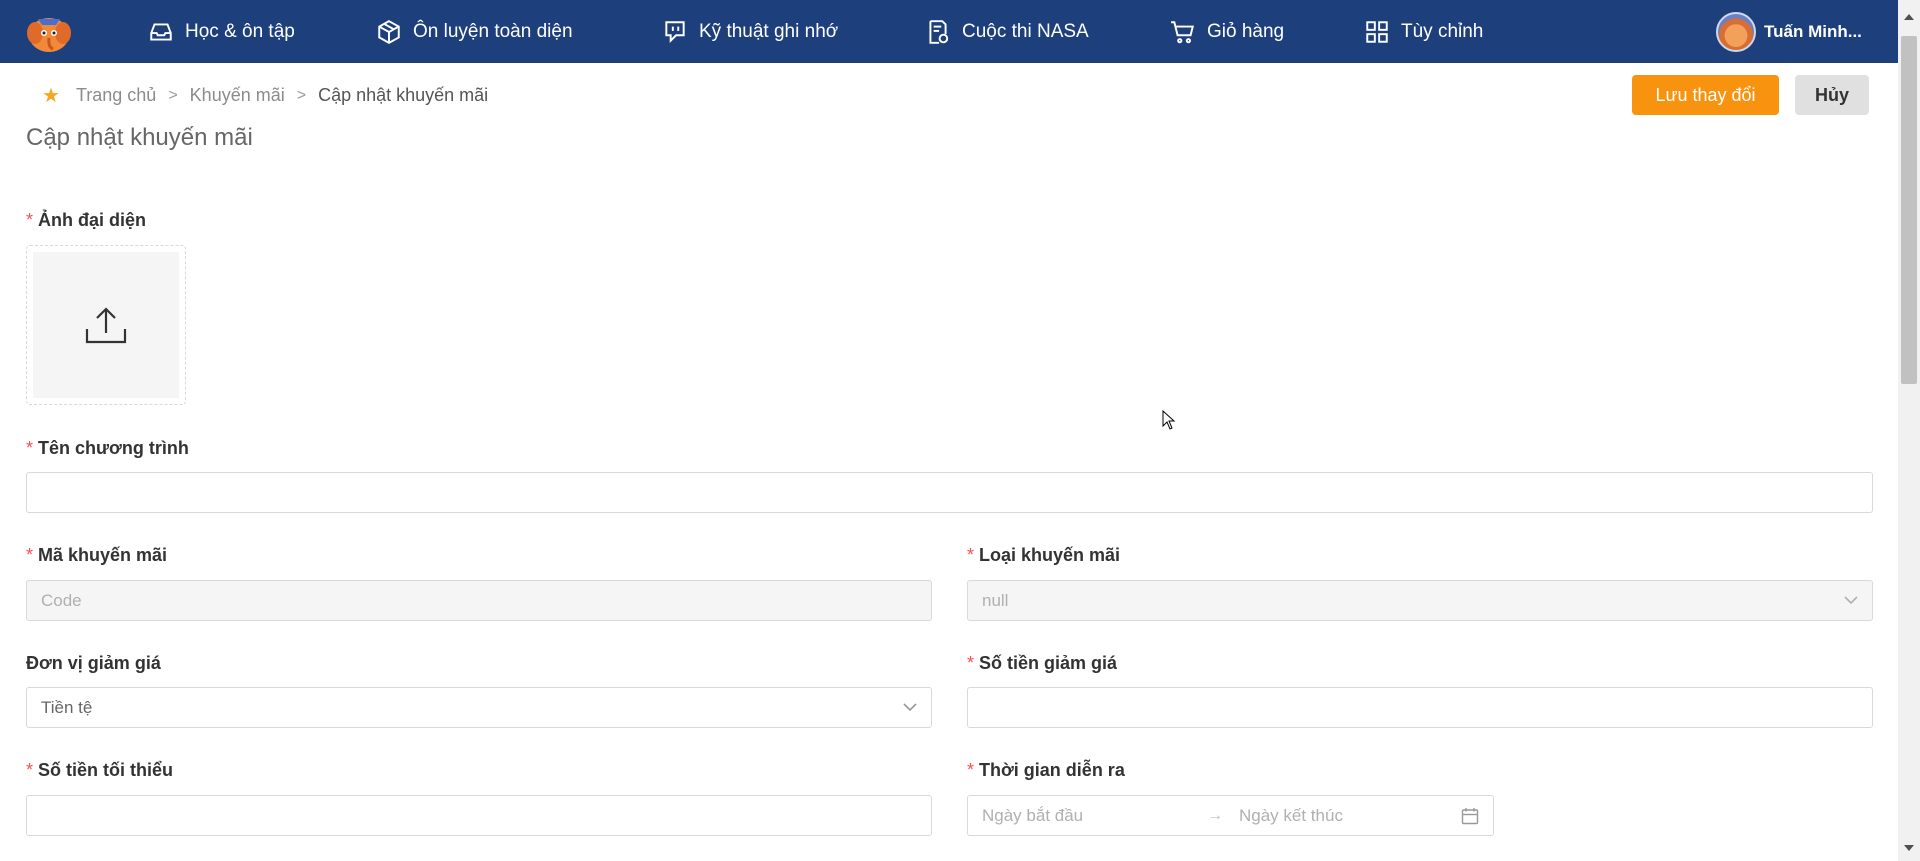  What do you see at coordinates (479, 600) in the screenshot?
I see `promo-code-input` at bounding box center [479, 600].